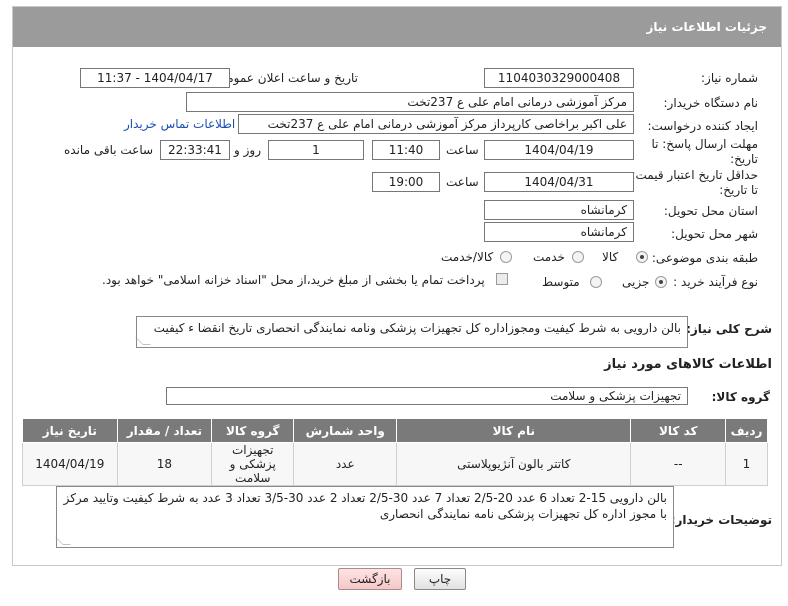 The image size is (788, 606). What do you see at coordinates (610, 257) in the screenshot?
I see `category-option-goods: کالا` at bounding box center [610, 257].